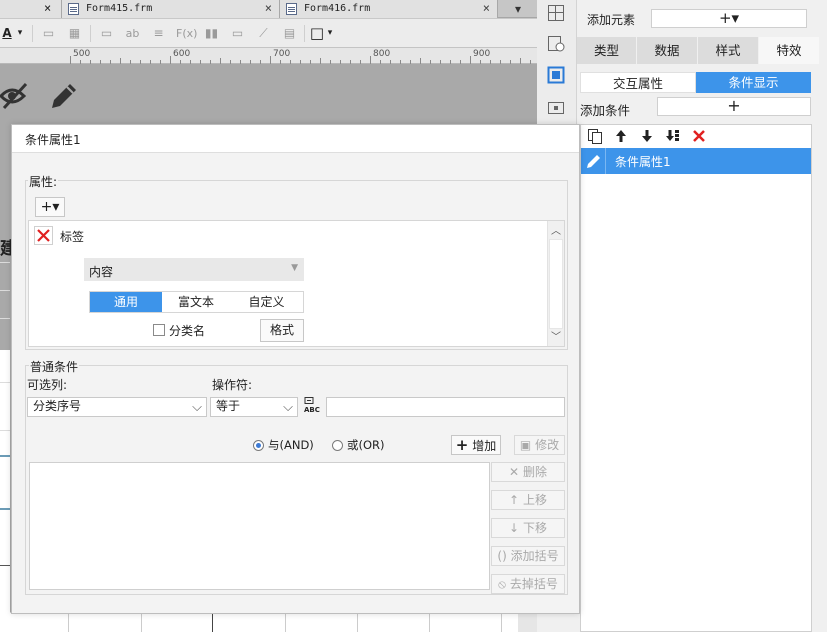  What do you see at coordinates (445, 407) in the screenshot?
I see `condition-value-input` at bounding box center [445, 407].